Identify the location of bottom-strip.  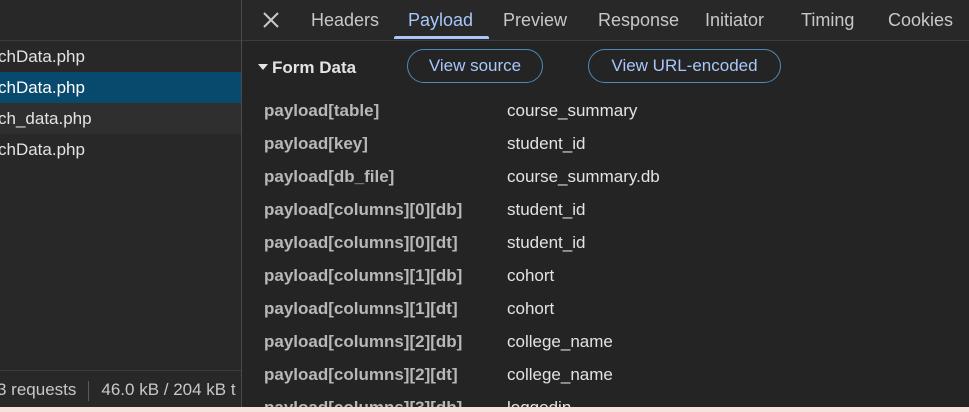
(484, 409).